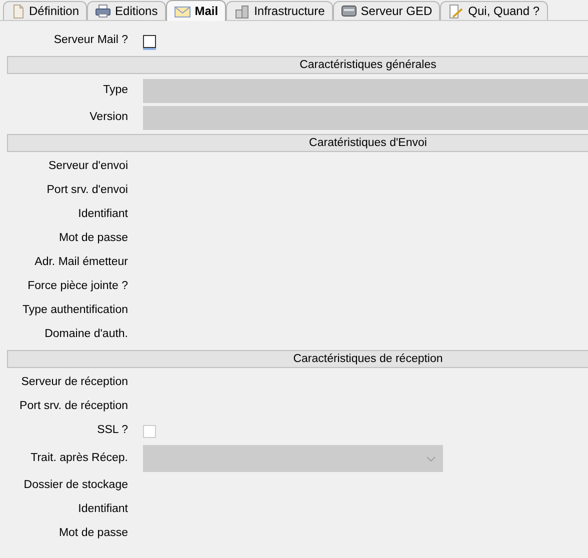 The height and width of the screenshot is (558, 588). Describe the element at coordinates (182, 11) in the screenshot. I see `envelope-icon` at that location.